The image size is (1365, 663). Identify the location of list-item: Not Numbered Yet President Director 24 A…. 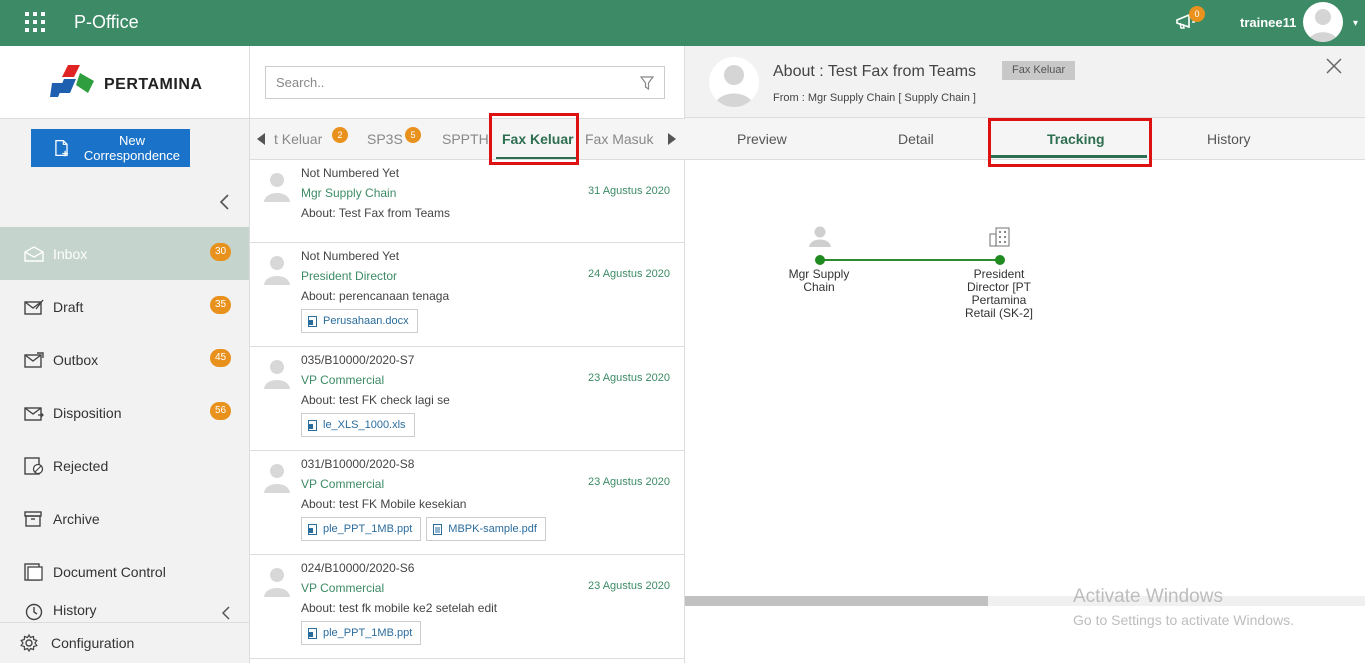
(467, 295).